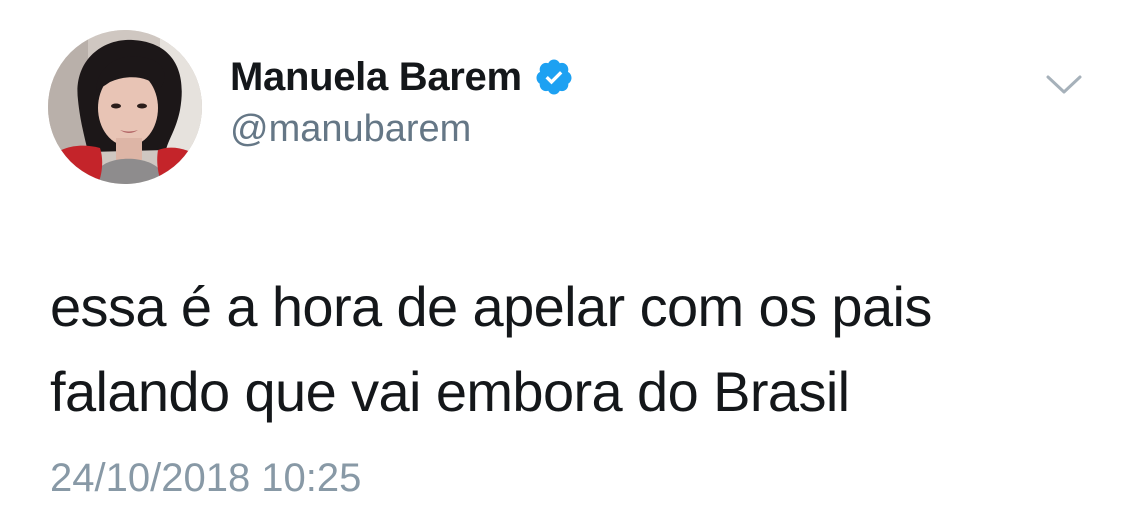 Image resolution: width=1125 pixels, height=529 pixels. What do you see at coordinates (376, 77) in the screenshot?
I see `display-name: Manuela Barem` at bounding box center [376, 77].